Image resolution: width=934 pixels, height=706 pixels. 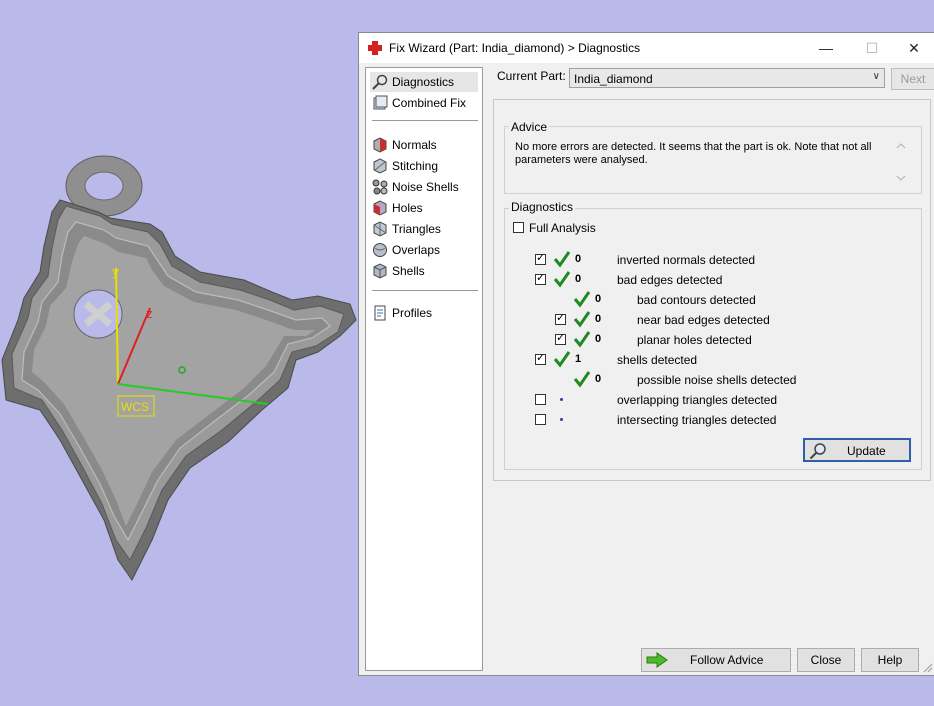 What do you see at coordinates (613, 79) in the screenshot?
I see `current-part-value: India_diamond` at bounding box center [613, 79].